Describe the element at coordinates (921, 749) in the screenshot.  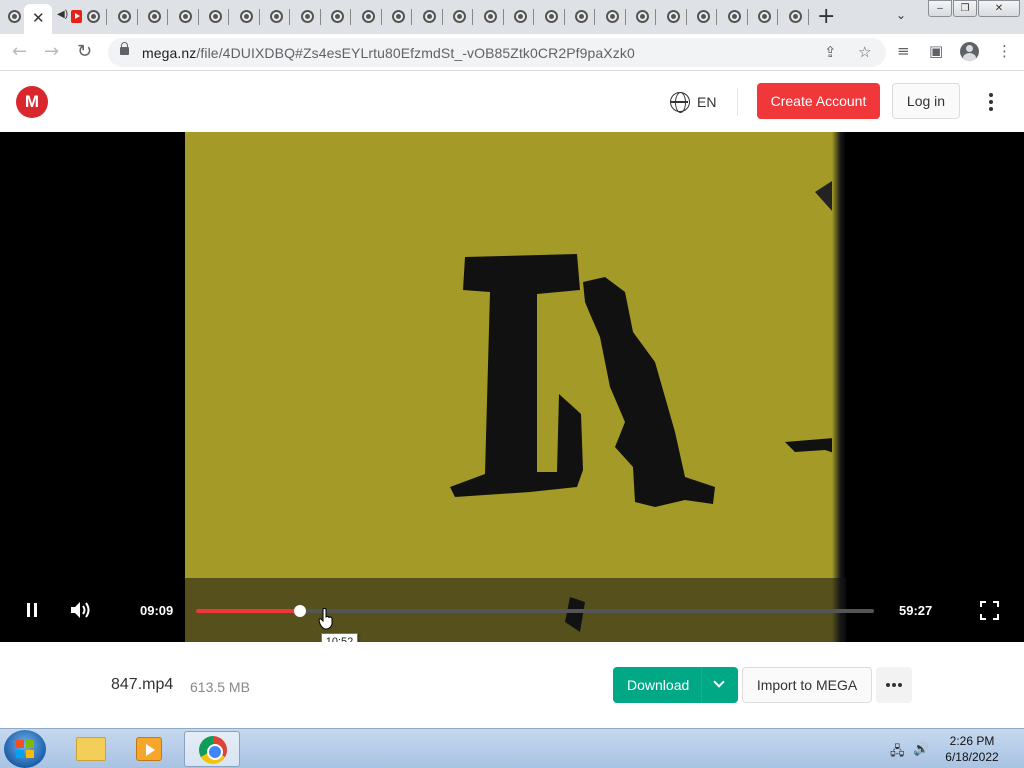
I see `volume-tray-icon: 🔊` at that location.